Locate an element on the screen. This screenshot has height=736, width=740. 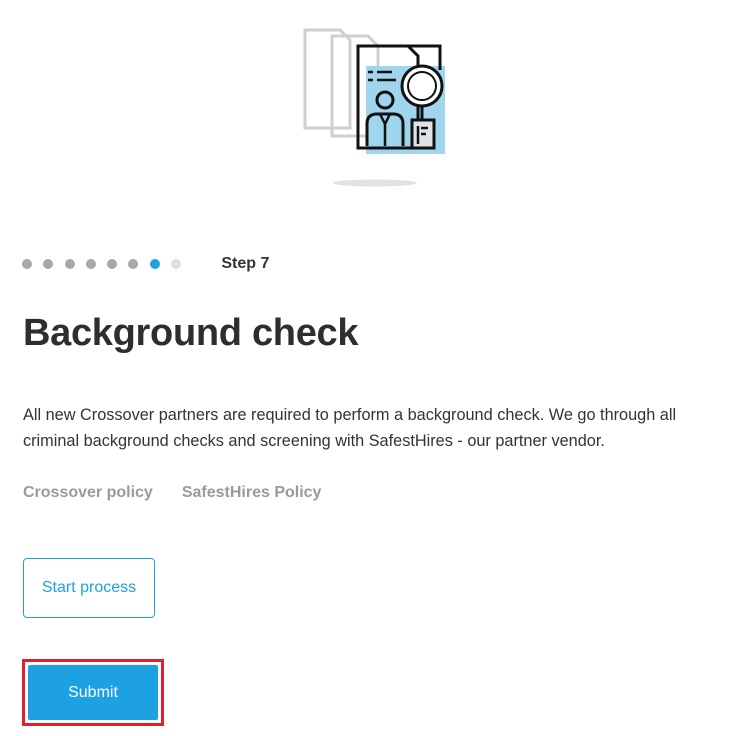
ghost-page-back is located at coordinates (327, 79).